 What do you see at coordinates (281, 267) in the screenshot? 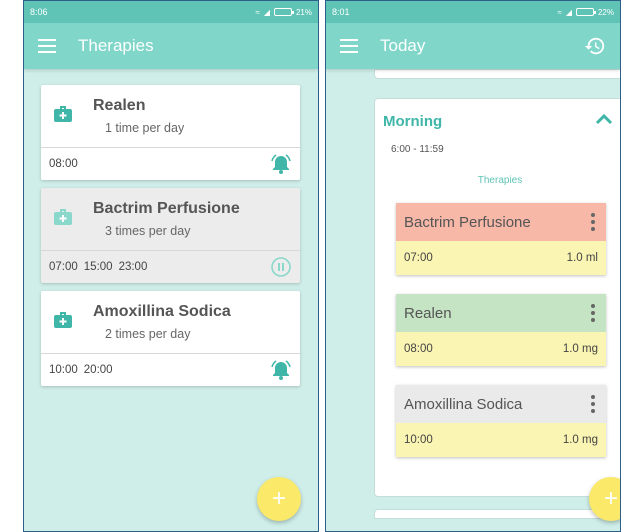
I see `pause-icon` at bounding box center [281, 267].